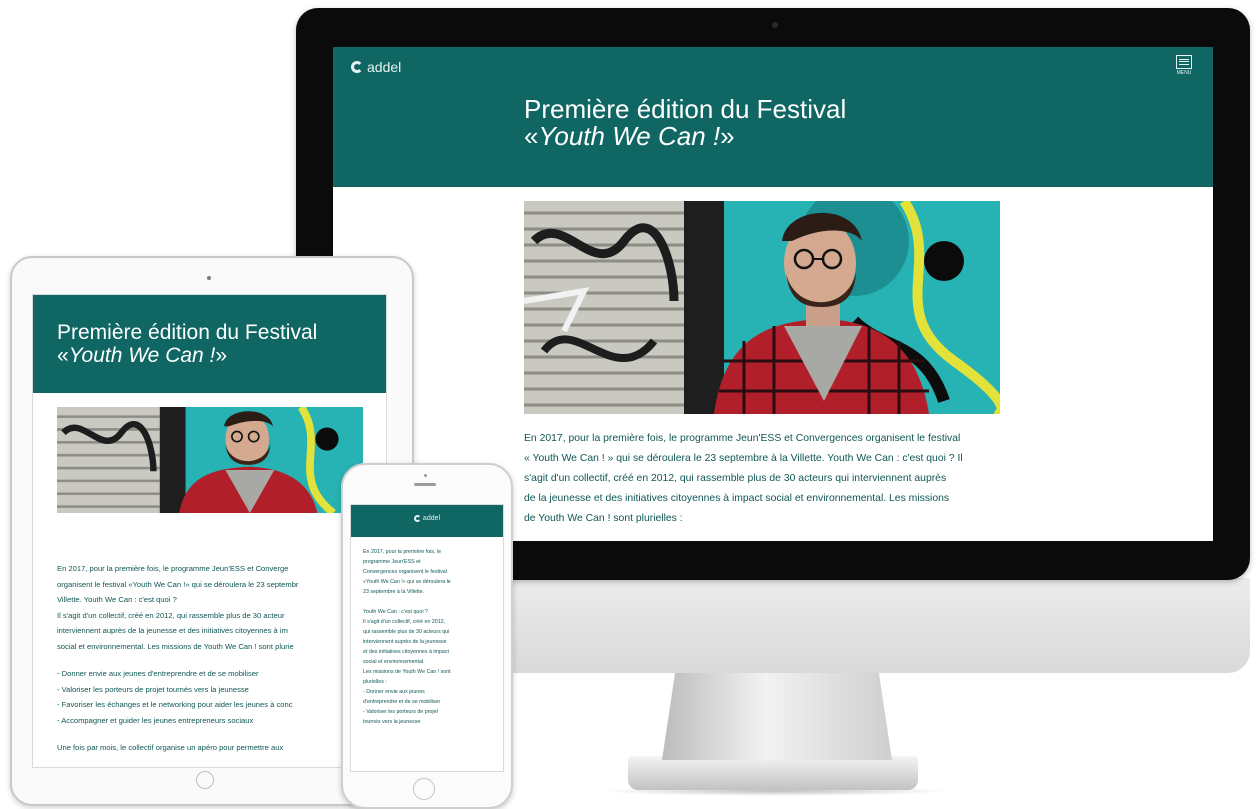  Describe the element at coordinates (406, 632) in the screenshot. I see `body-line: qui rassemble plus de 30 acteurs qui` at that location.